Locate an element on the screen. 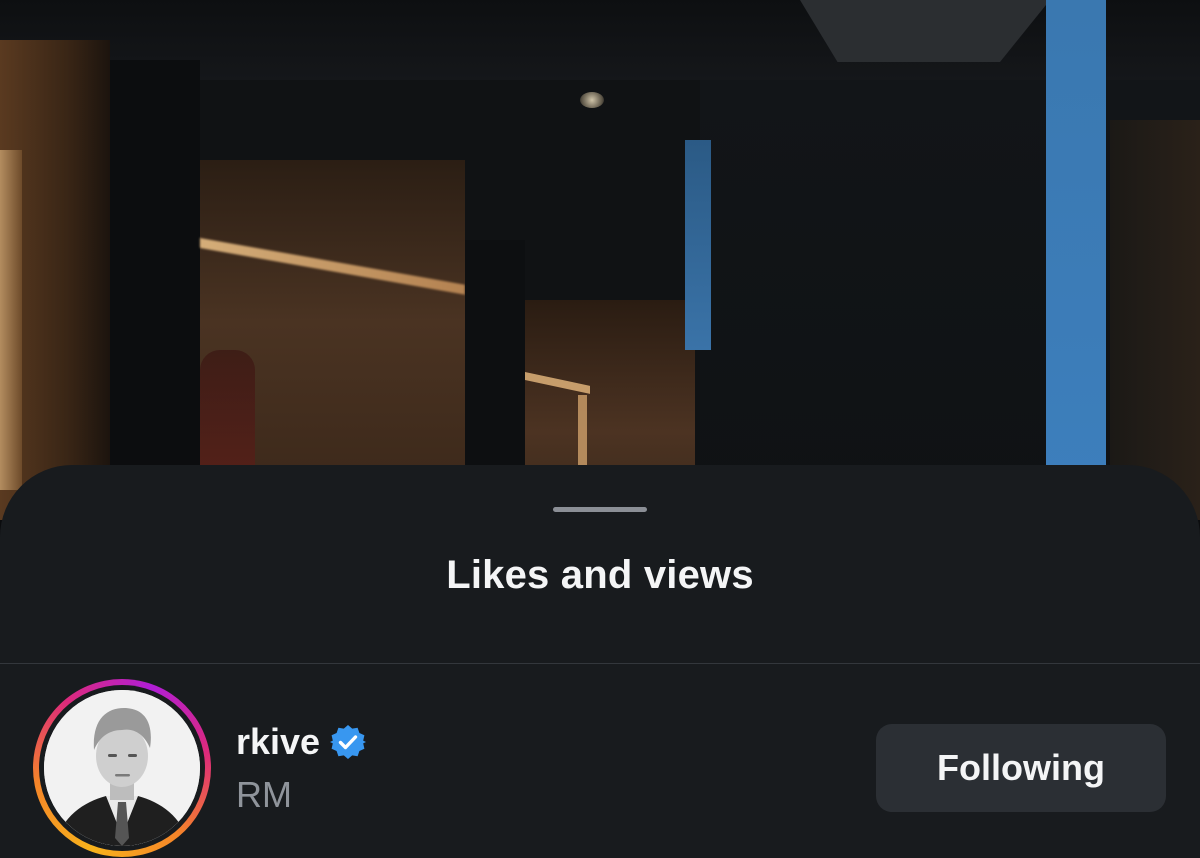  photo-blue-light-right is located at coordinates (1076, 260).